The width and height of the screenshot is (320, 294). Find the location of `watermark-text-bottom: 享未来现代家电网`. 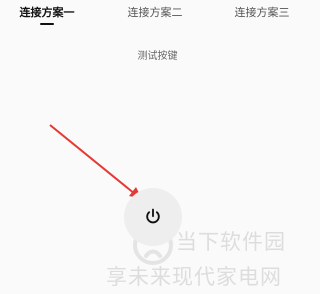

watermark-text-bottom: 享未来现代家电网 is located at coordinates (194, 277).